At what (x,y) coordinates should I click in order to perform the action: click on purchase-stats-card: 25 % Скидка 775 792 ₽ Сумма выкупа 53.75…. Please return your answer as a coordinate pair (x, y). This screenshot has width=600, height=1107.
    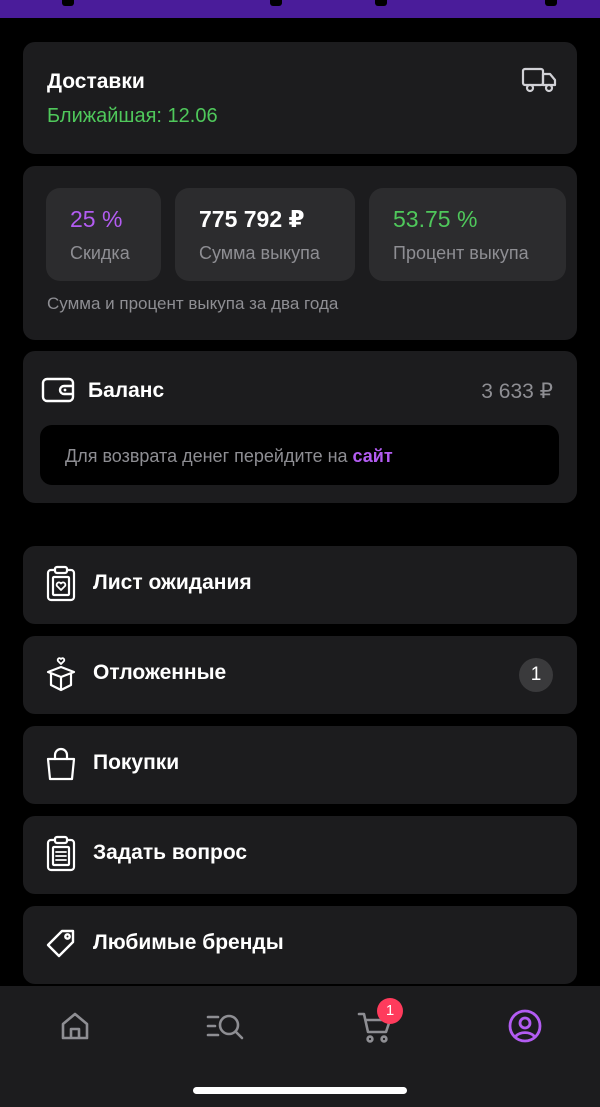
    Looking at the image, I should click on (300, 253).